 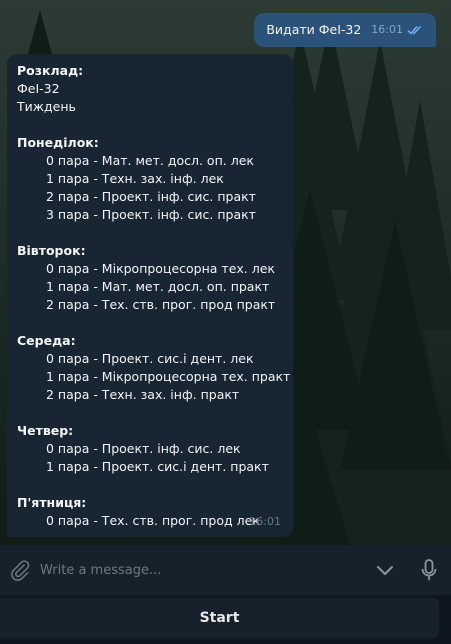 I want to click on schedule-line: 1 пара - Мікропроцесорна тех. практ, so click(x=168, y=376).